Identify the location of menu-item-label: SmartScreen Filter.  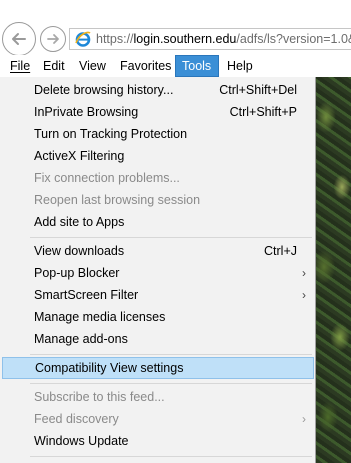
(86, 295).